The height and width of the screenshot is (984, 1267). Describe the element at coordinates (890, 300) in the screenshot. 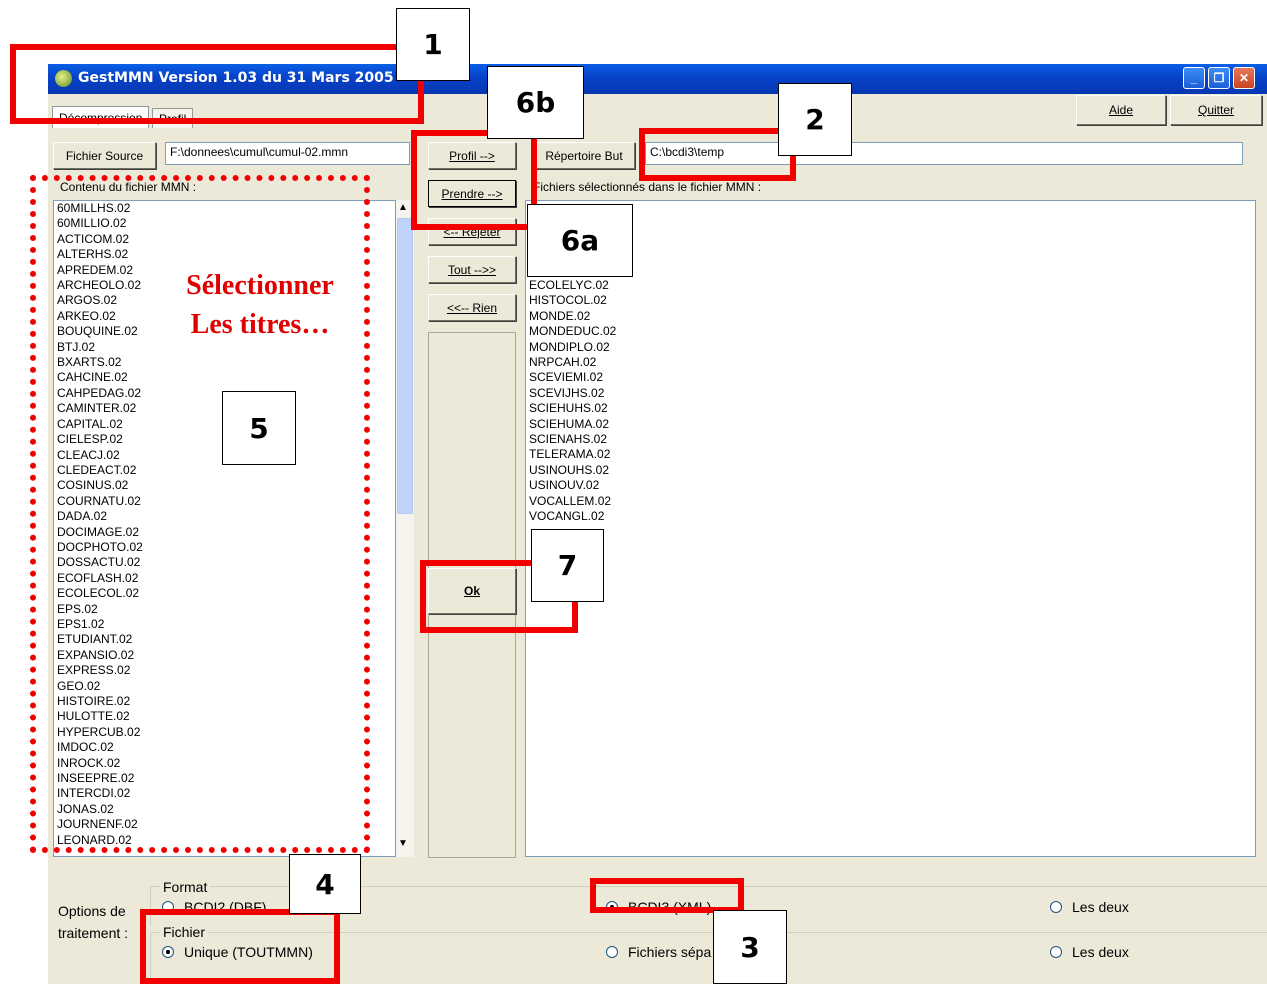

I see `list-item: HISTOCOL.02` at that location.